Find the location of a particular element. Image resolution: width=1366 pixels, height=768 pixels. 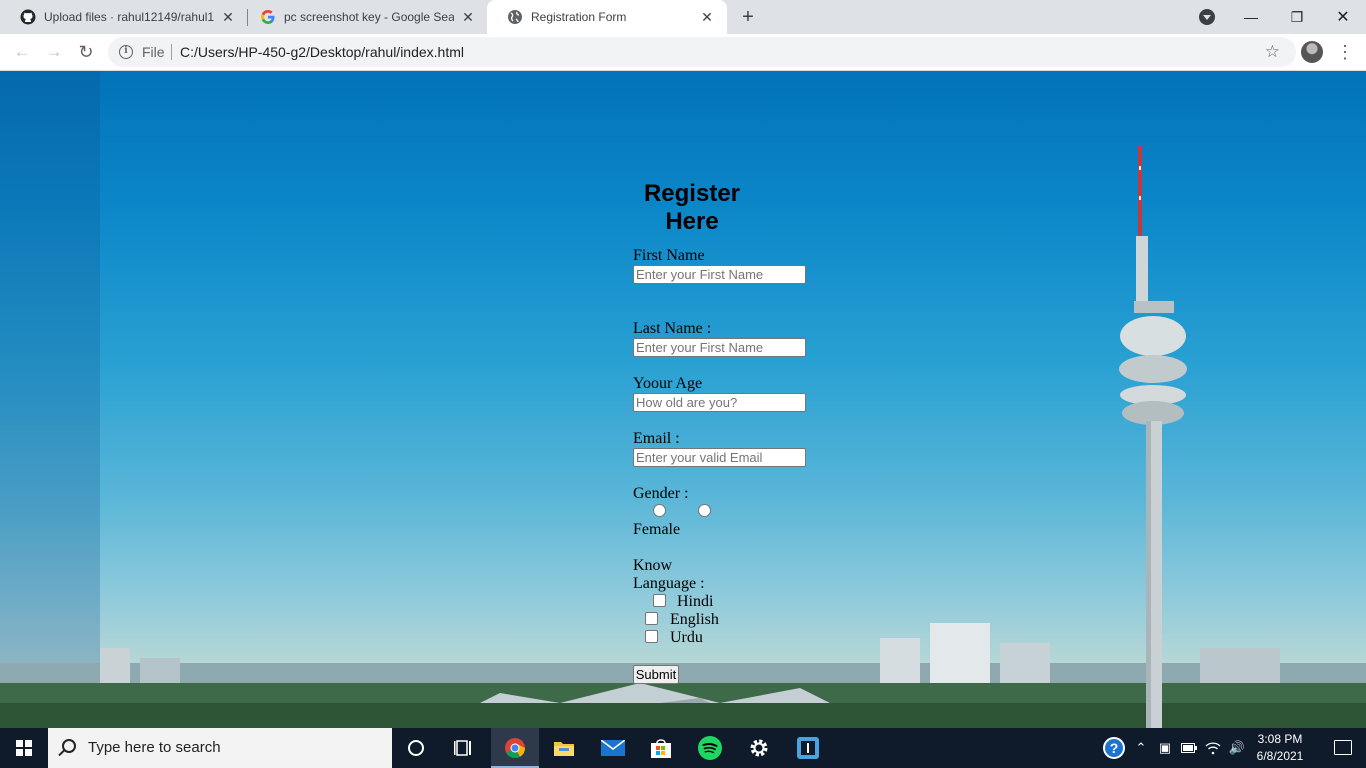

urdu-checkbox is located at coordinates (651, 636).